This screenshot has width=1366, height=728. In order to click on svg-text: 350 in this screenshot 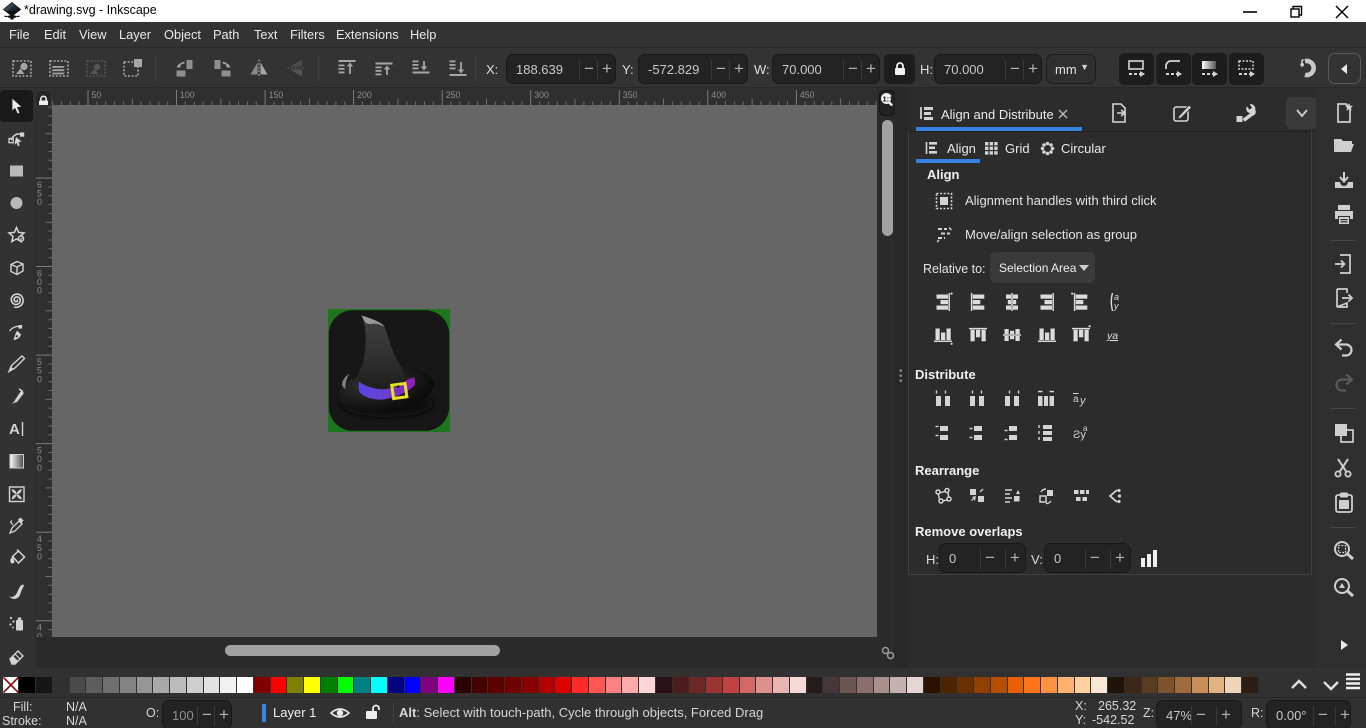, I will do `click(630, 95)`.